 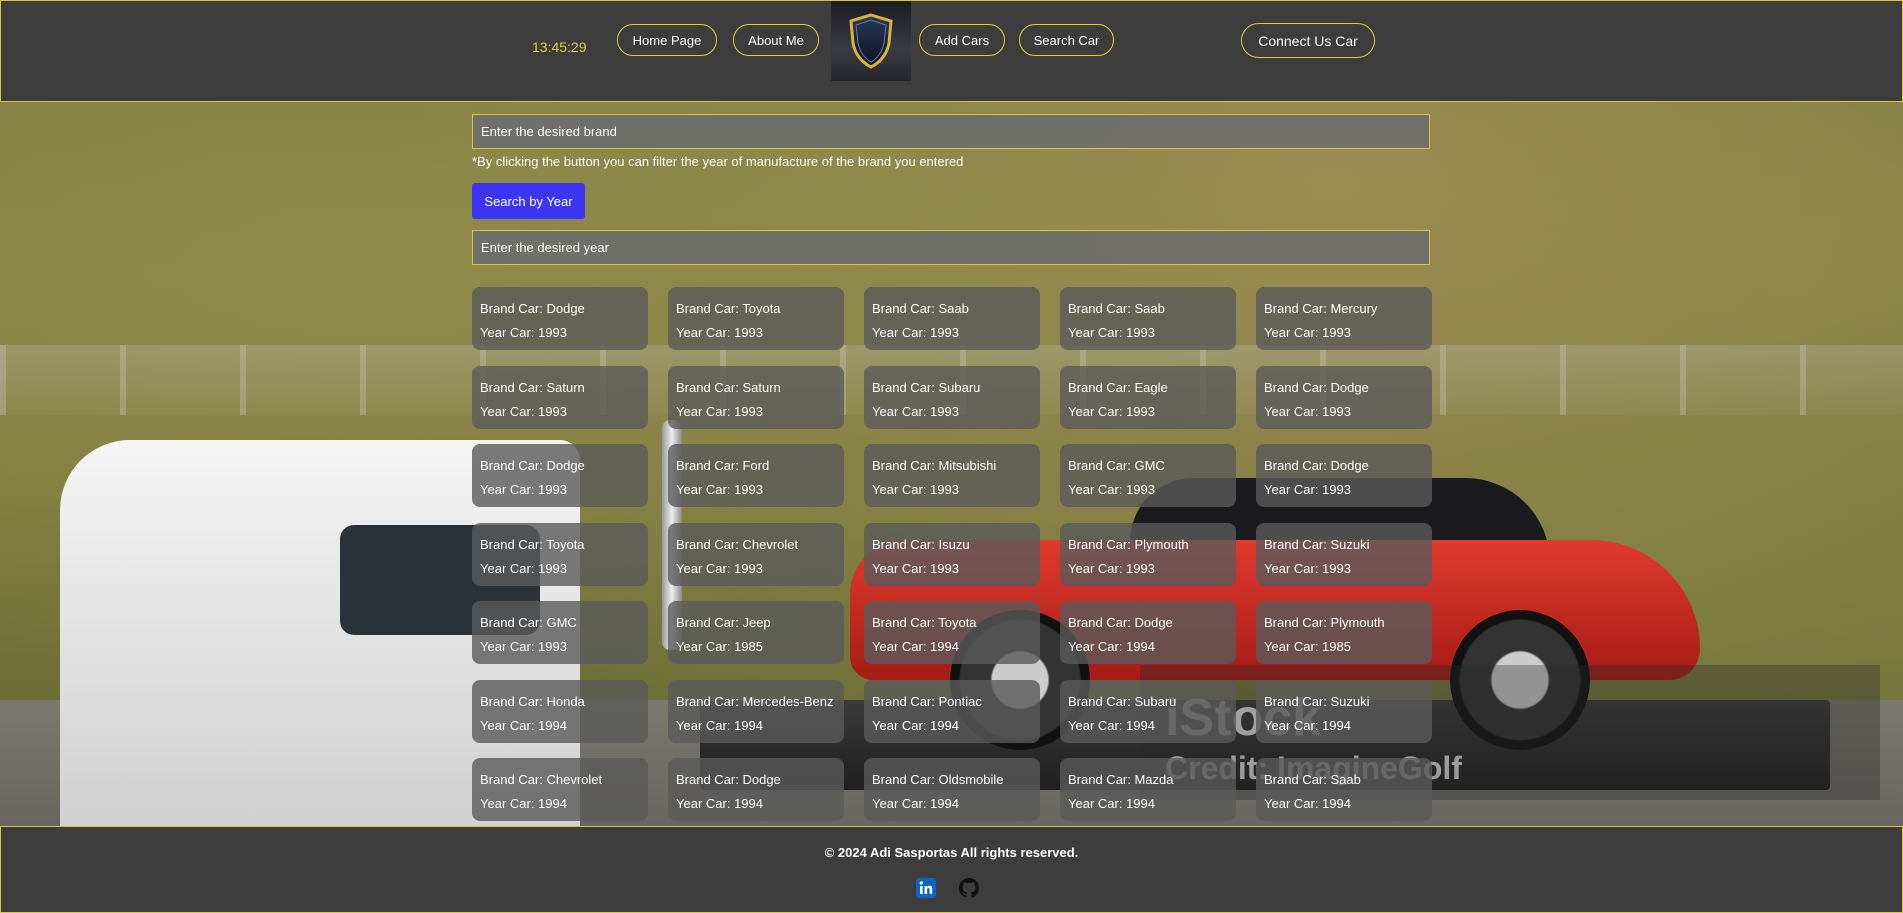 What do you see at coordinates (926, 888) in the screenshot?
I see `linkedin-icon` at bounding box center [926, 888].